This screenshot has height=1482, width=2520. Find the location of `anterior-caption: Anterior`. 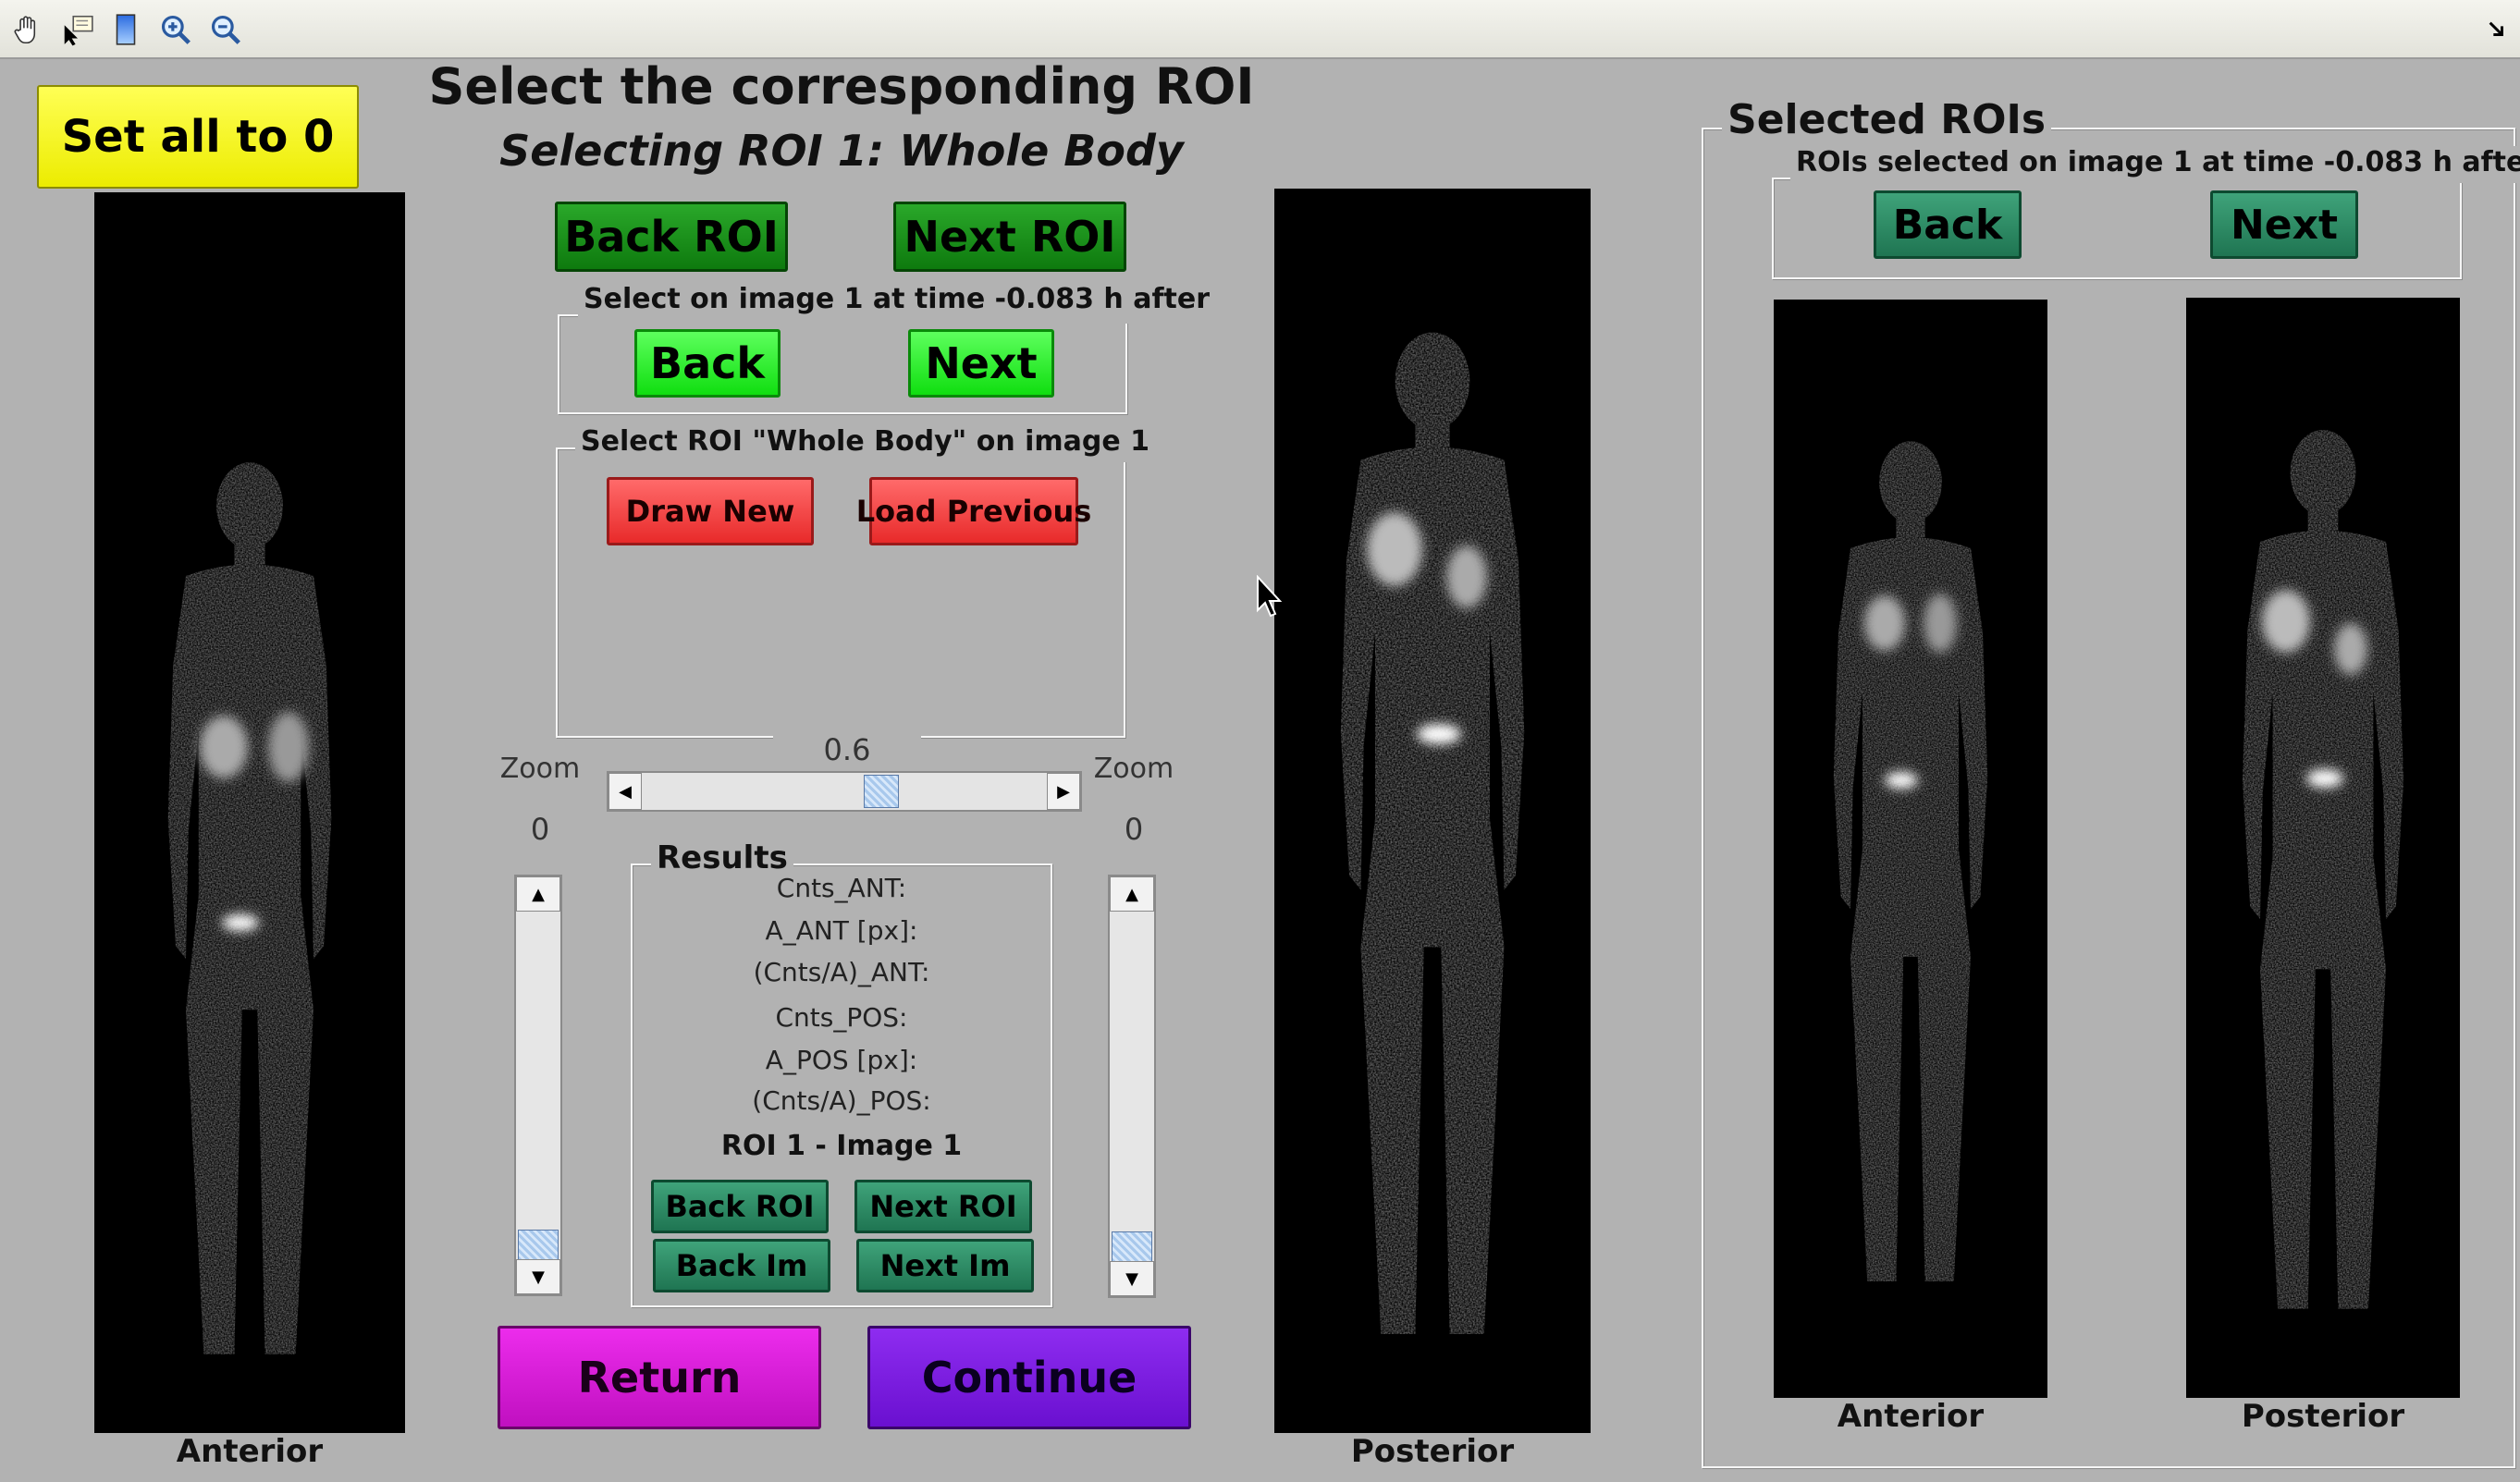

anterior-caption: Anterior is located at coordinates (250, 1451).